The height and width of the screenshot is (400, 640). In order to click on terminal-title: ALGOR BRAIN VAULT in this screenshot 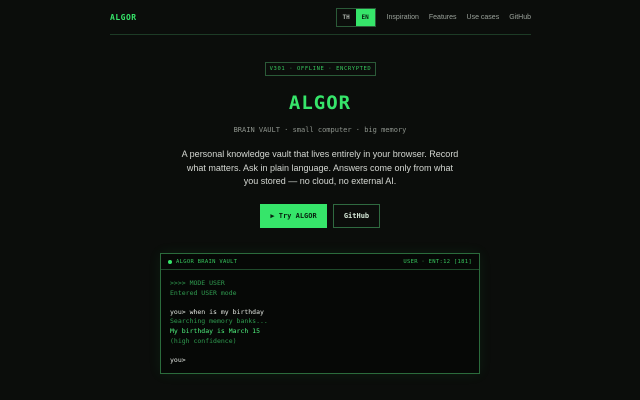, I will do `click(207, 261)`.